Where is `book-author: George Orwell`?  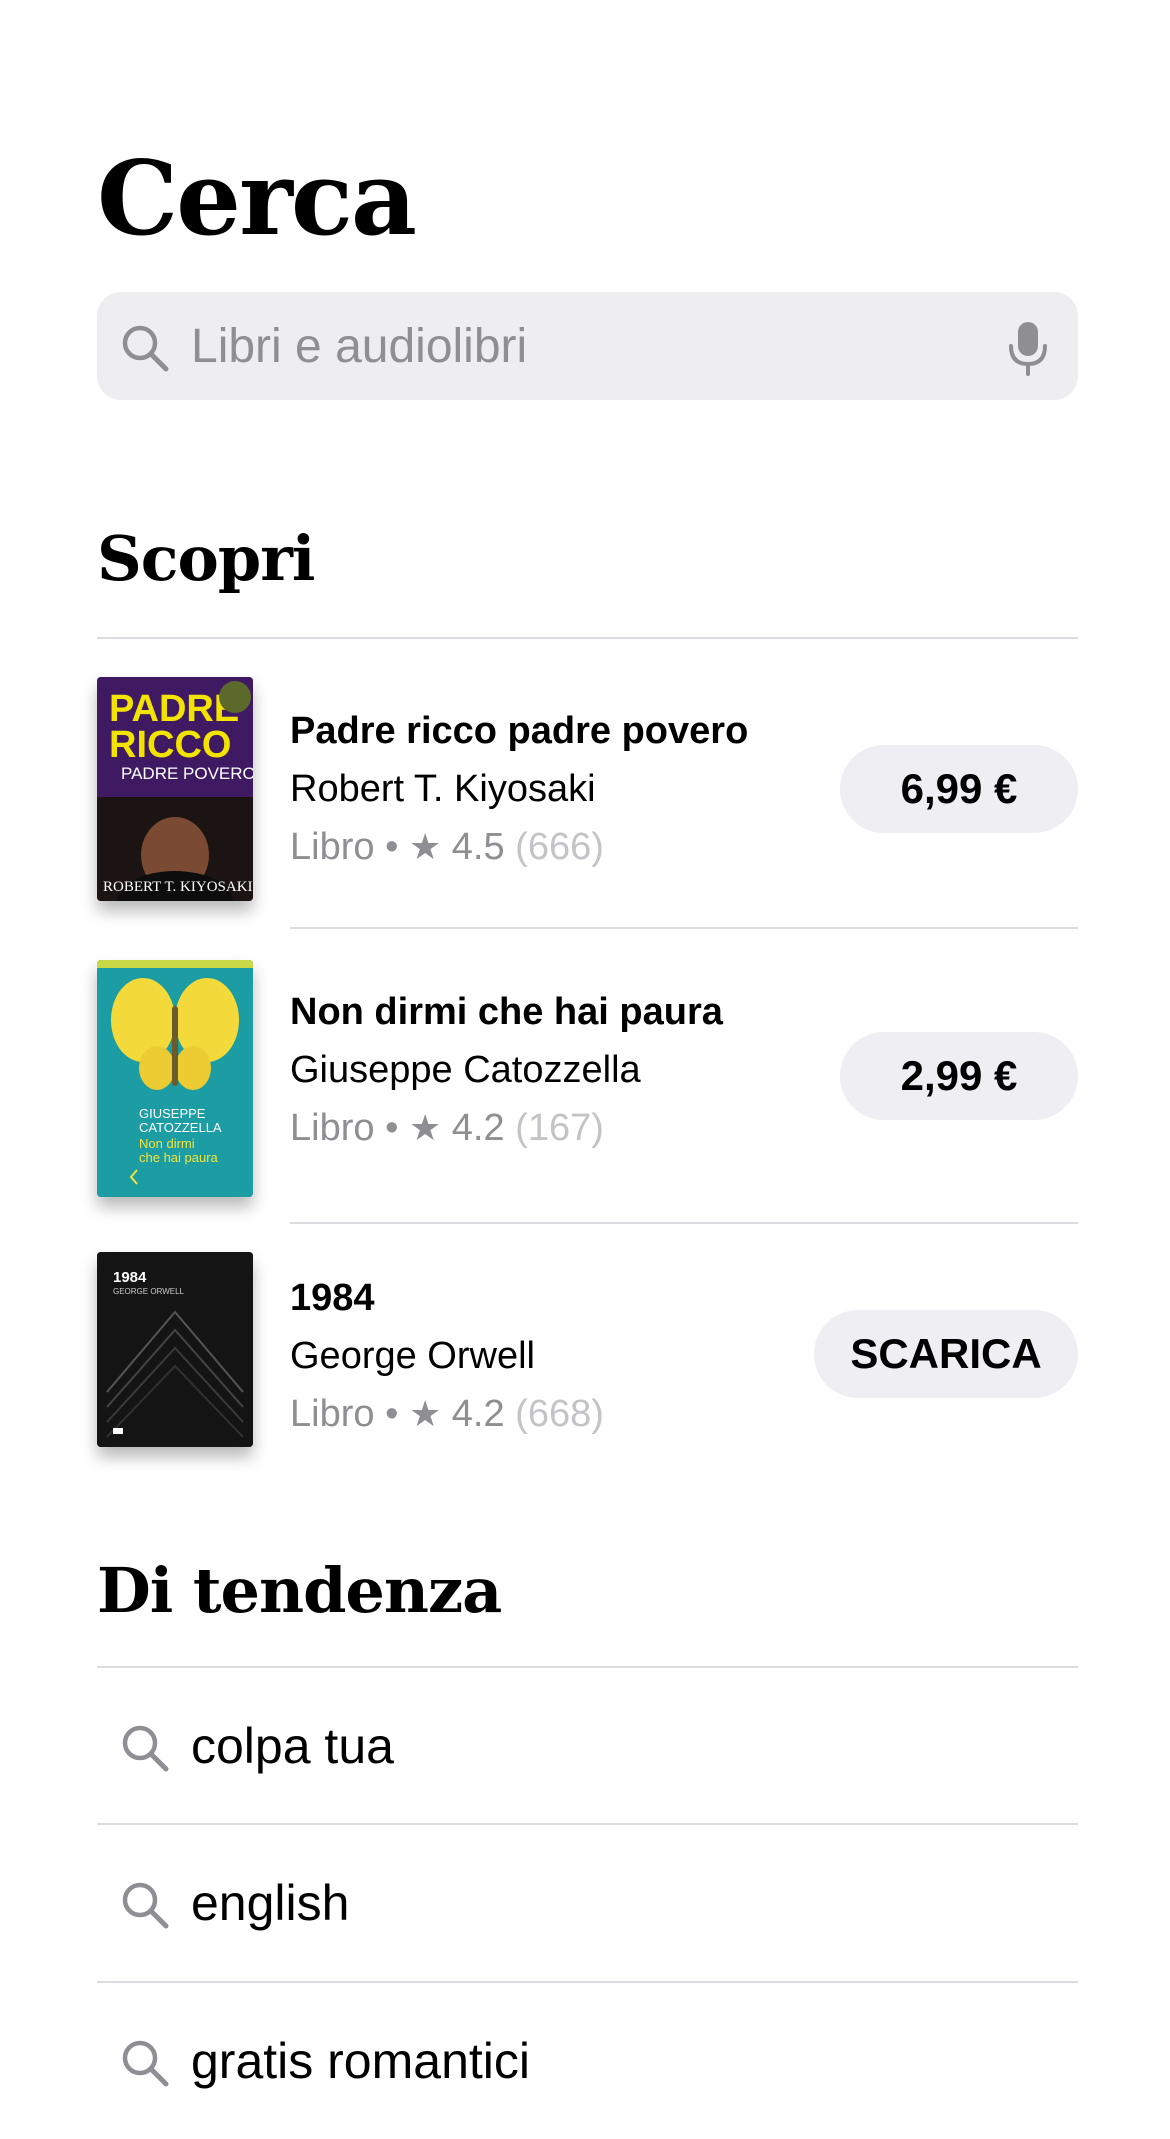 book-author: George Orwell is located at coordinates (447, 1356).